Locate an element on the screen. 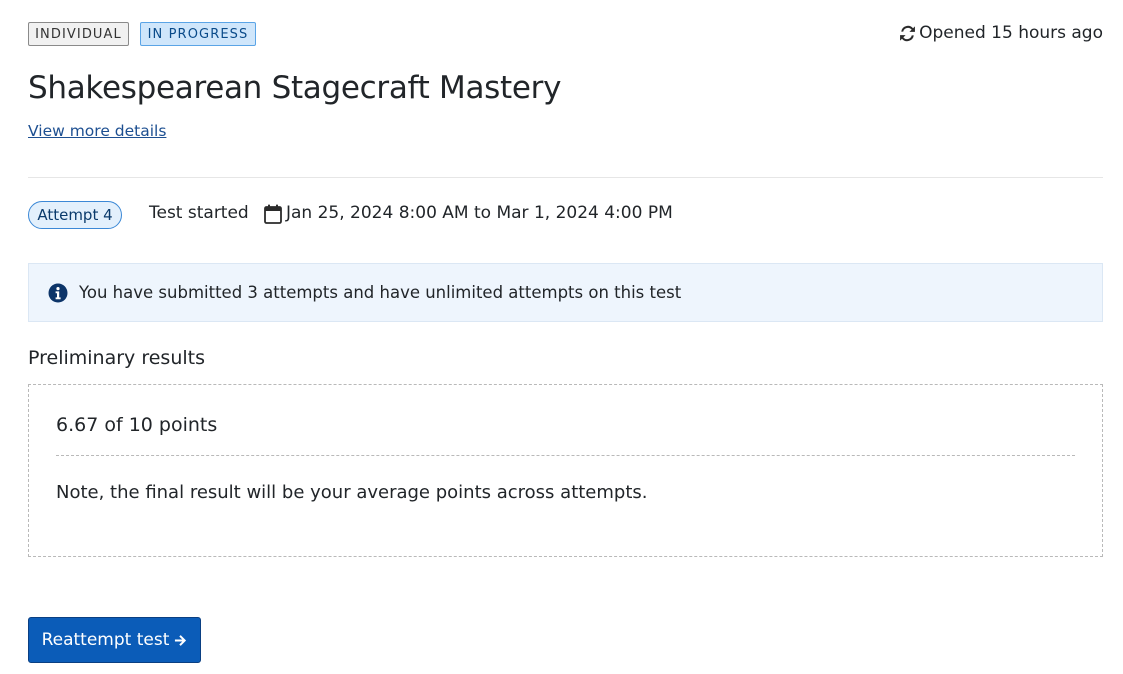 Image resolution: width=1123 pixels, height=674 pixels. status-badge: IN PROGRESS is located at coordinates (198, 34).